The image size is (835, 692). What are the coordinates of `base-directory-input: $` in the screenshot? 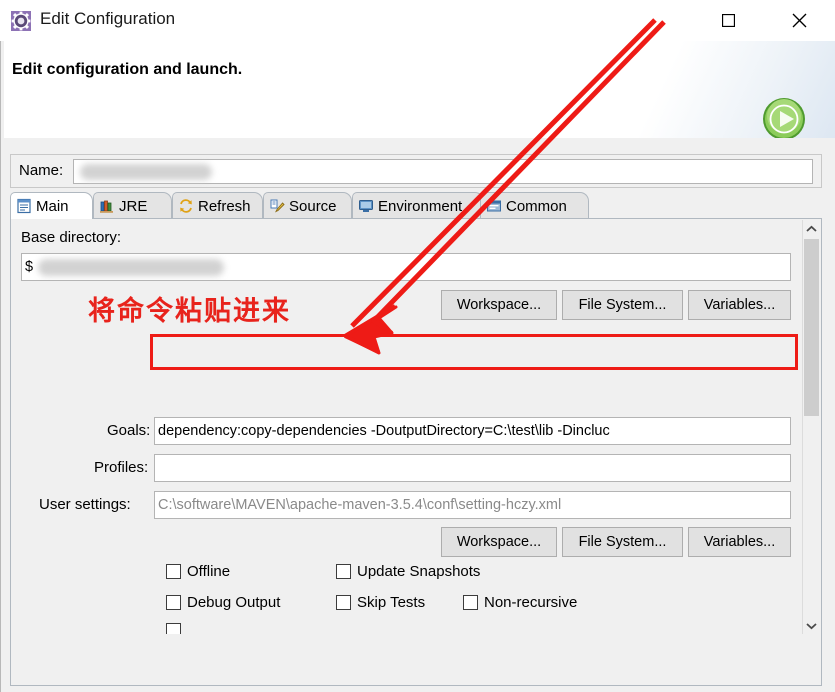 It's located at (406, 267).